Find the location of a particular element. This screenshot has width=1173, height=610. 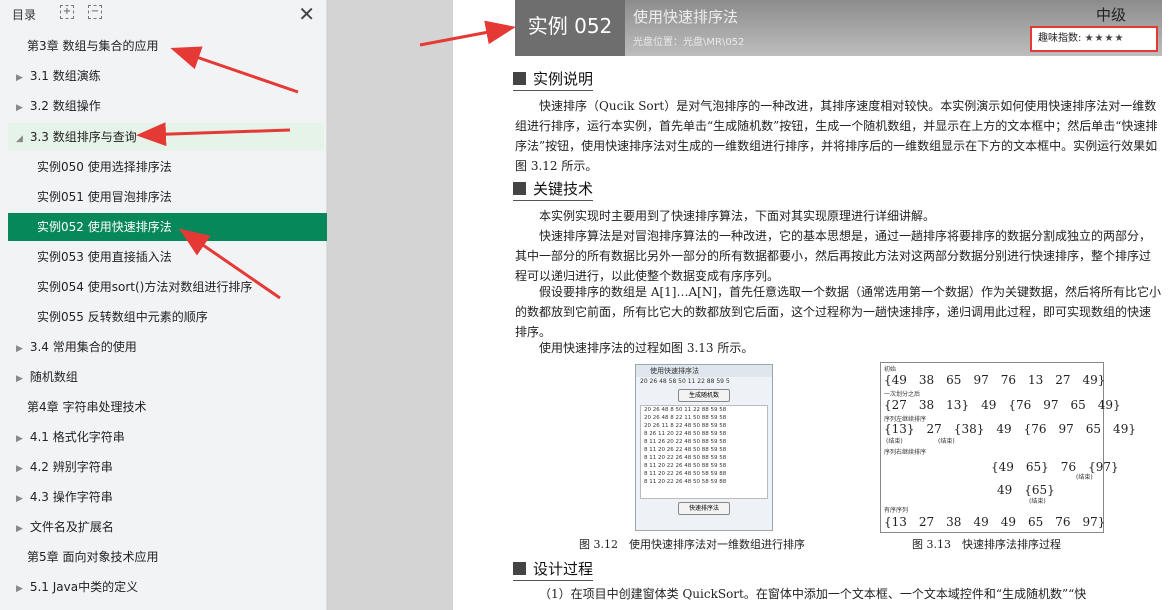

window-title: 使用快速排序法 is located at coordinates (704, 371).